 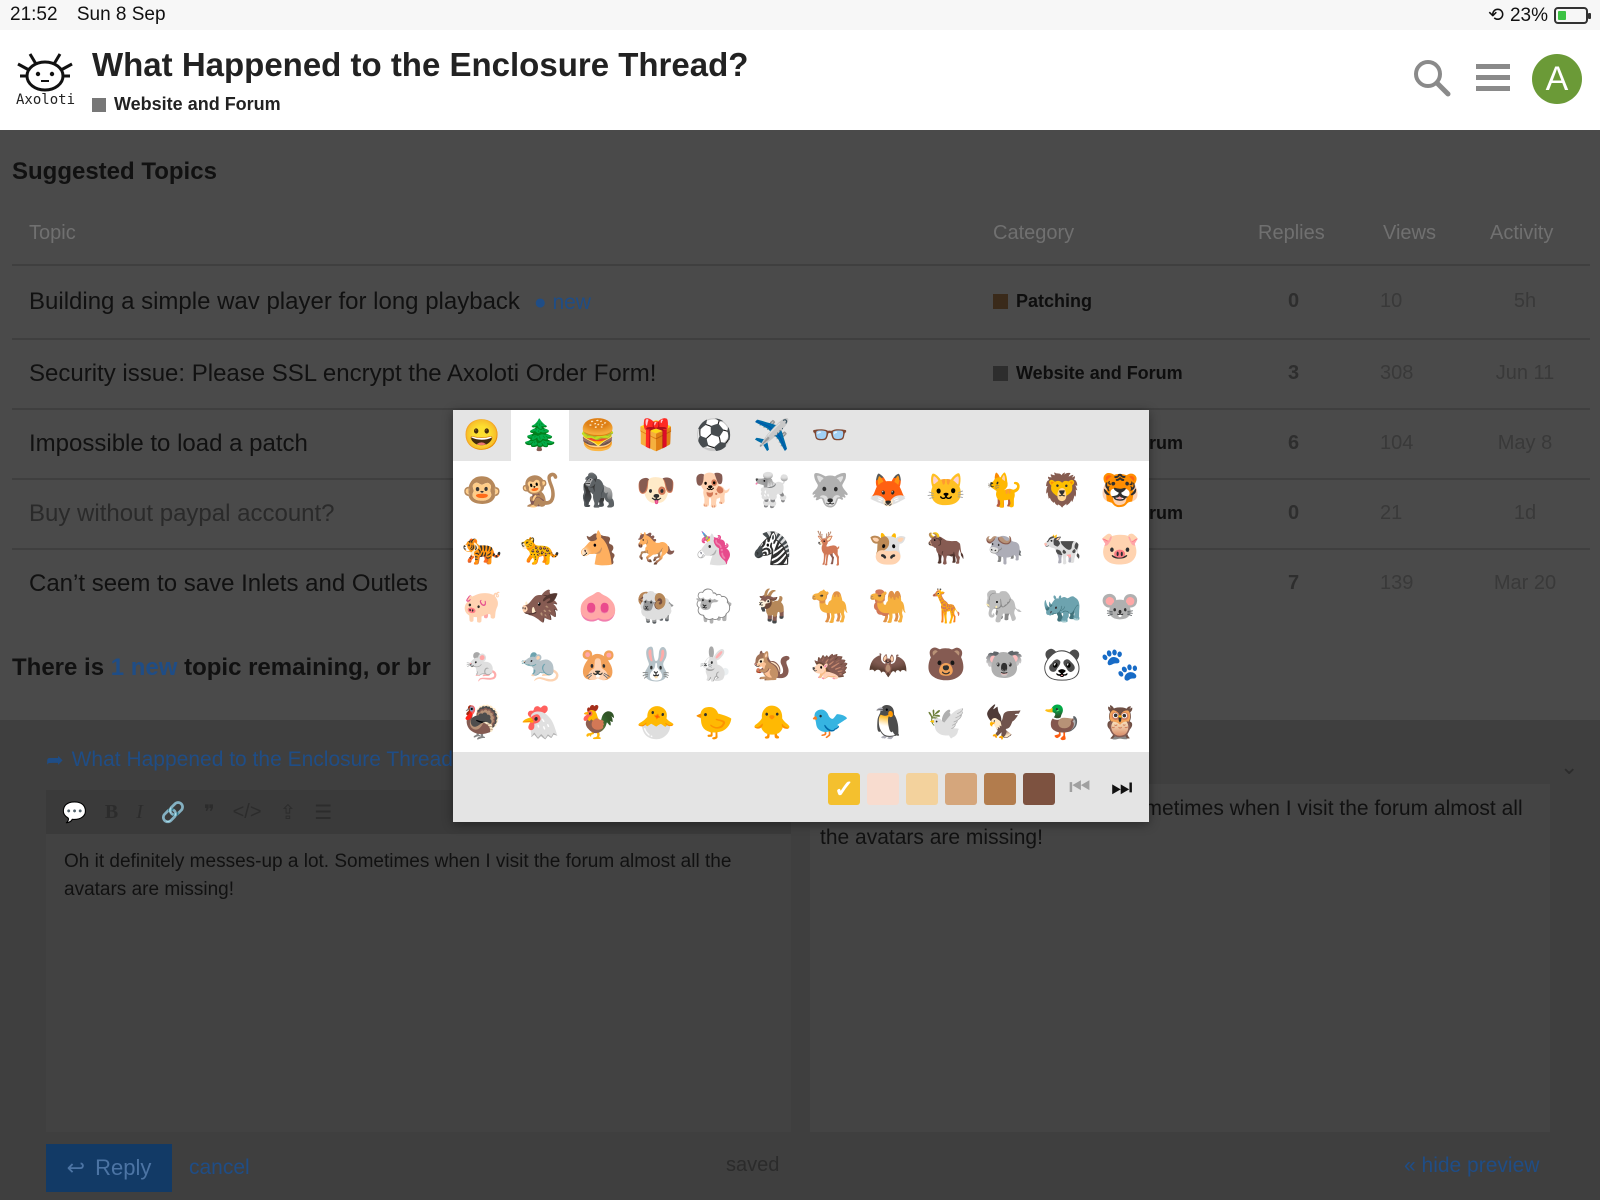 What do you see at coordinates (540, 435) in the screenshot?
I see `nature-tab: 🌲` at bounding box center [540, 435].